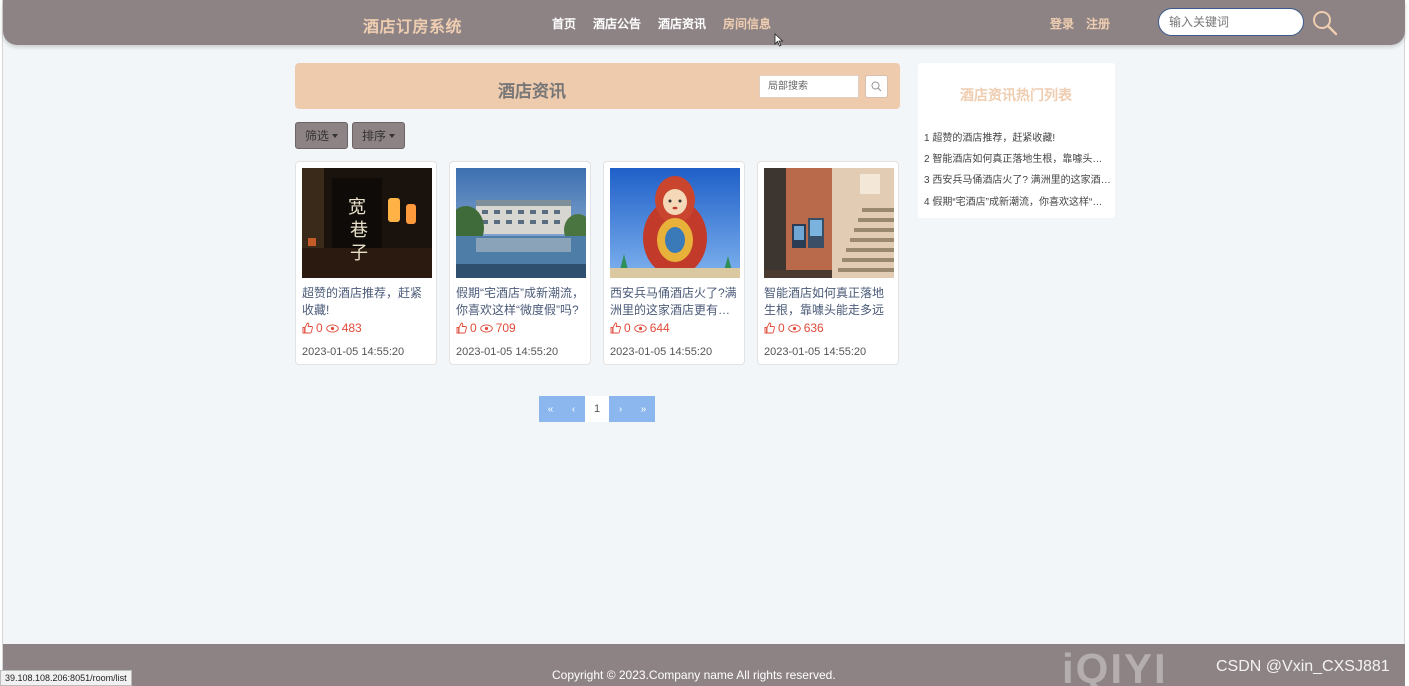  I want to click on login-link: 登录, so click(1062, 23).